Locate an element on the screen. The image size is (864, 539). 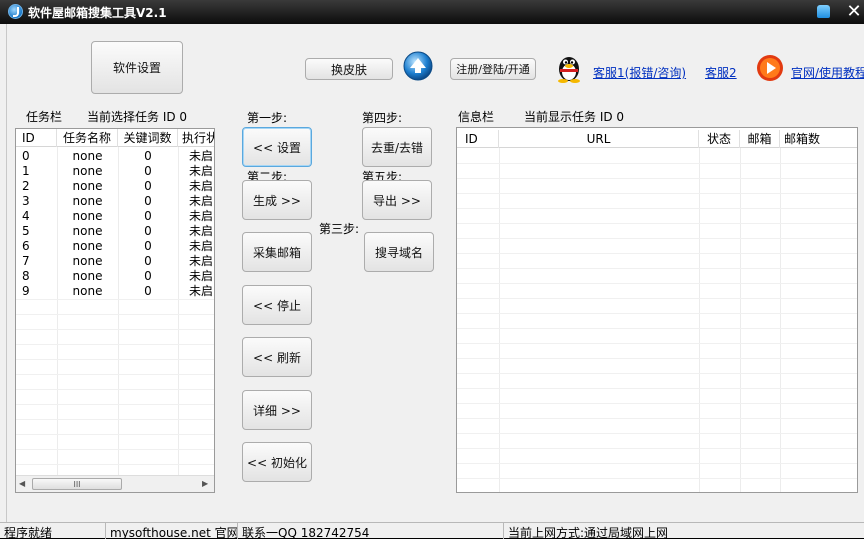
table-row: 1 none 0 未启 is located at coordinates (115, 171).